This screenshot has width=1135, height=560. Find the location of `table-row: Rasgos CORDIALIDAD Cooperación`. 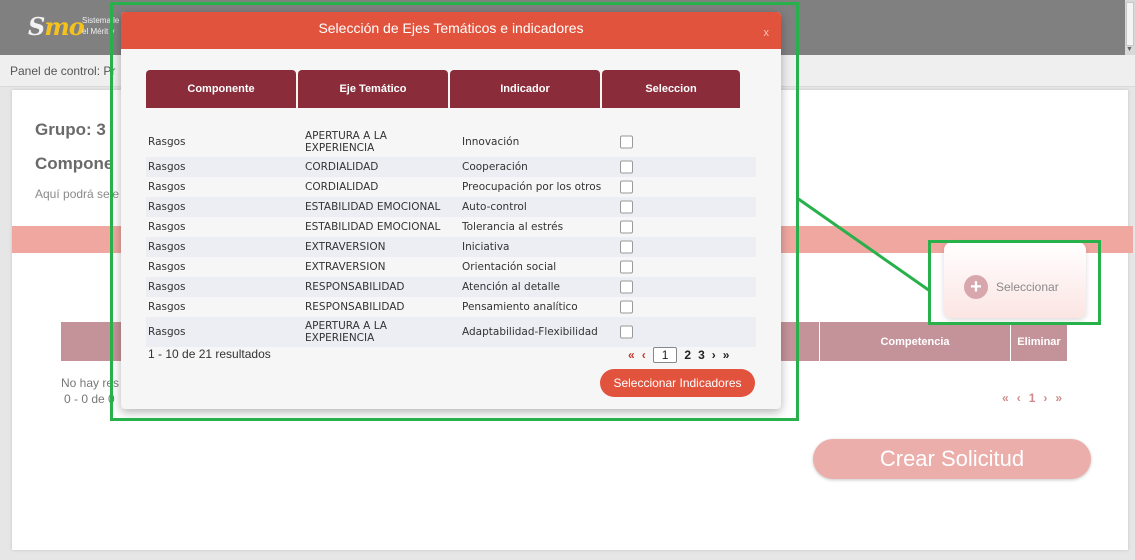

table-row: Rasgos CORDIALIDAD Cooperación is located at coordinates (451, 167).